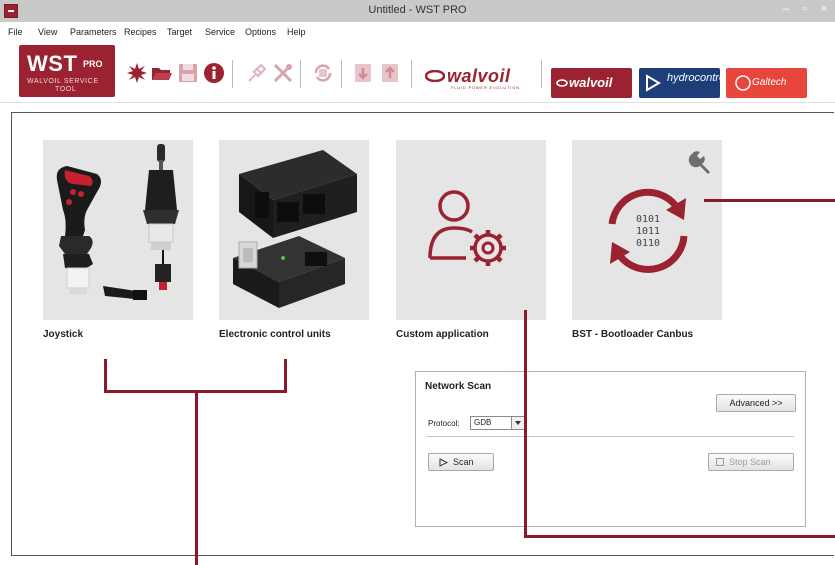  I want to click on refresh-icon, so click(323, 73).